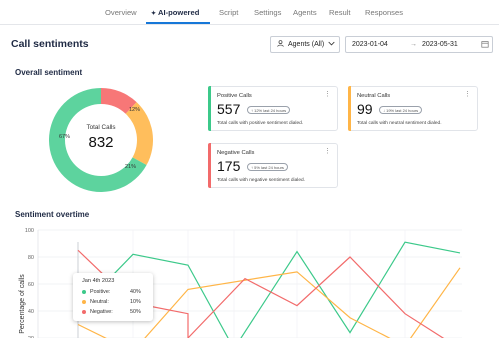 This screenshot has width=499, height=338. What do you see at coordinates (178, 23) in the screenshot?
I see `active-tab-indicator` at bounding box center [178, 23].